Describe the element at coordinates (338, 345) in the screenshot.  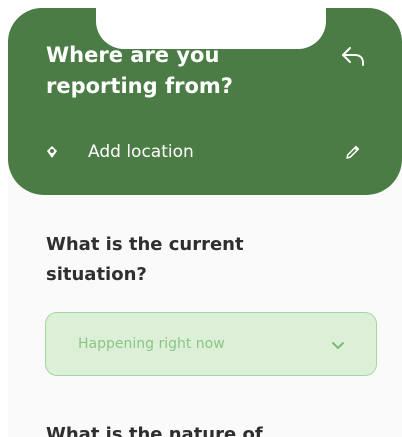
I see `chevron-down-icon` at that location.